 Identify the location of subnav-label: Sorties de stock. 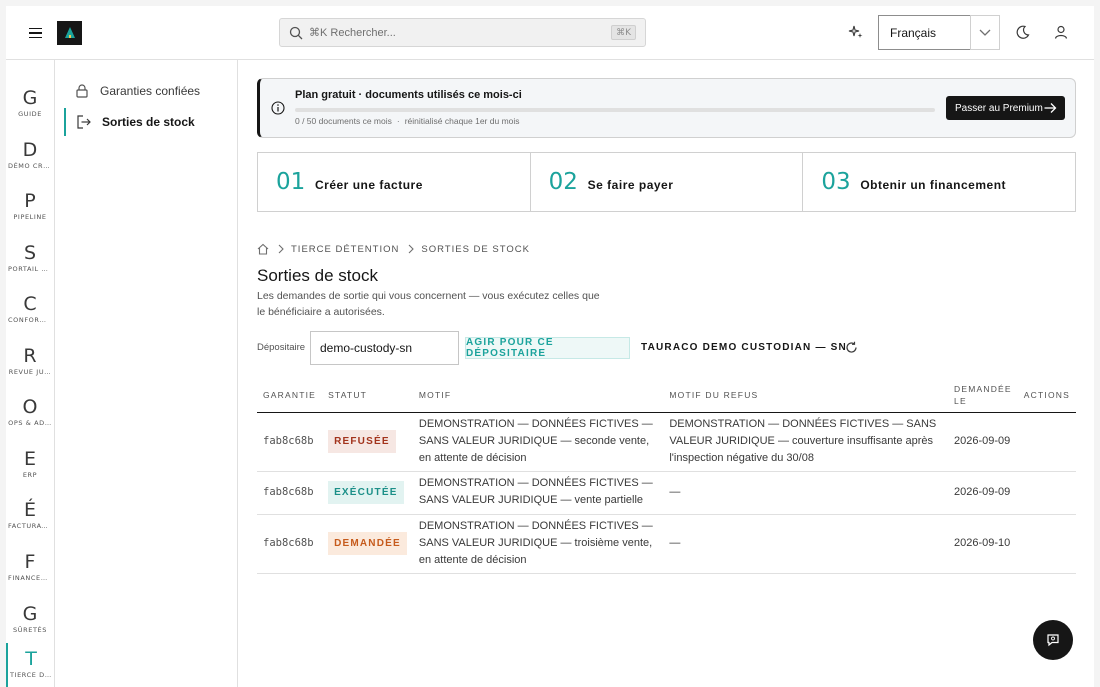
(148, 122).